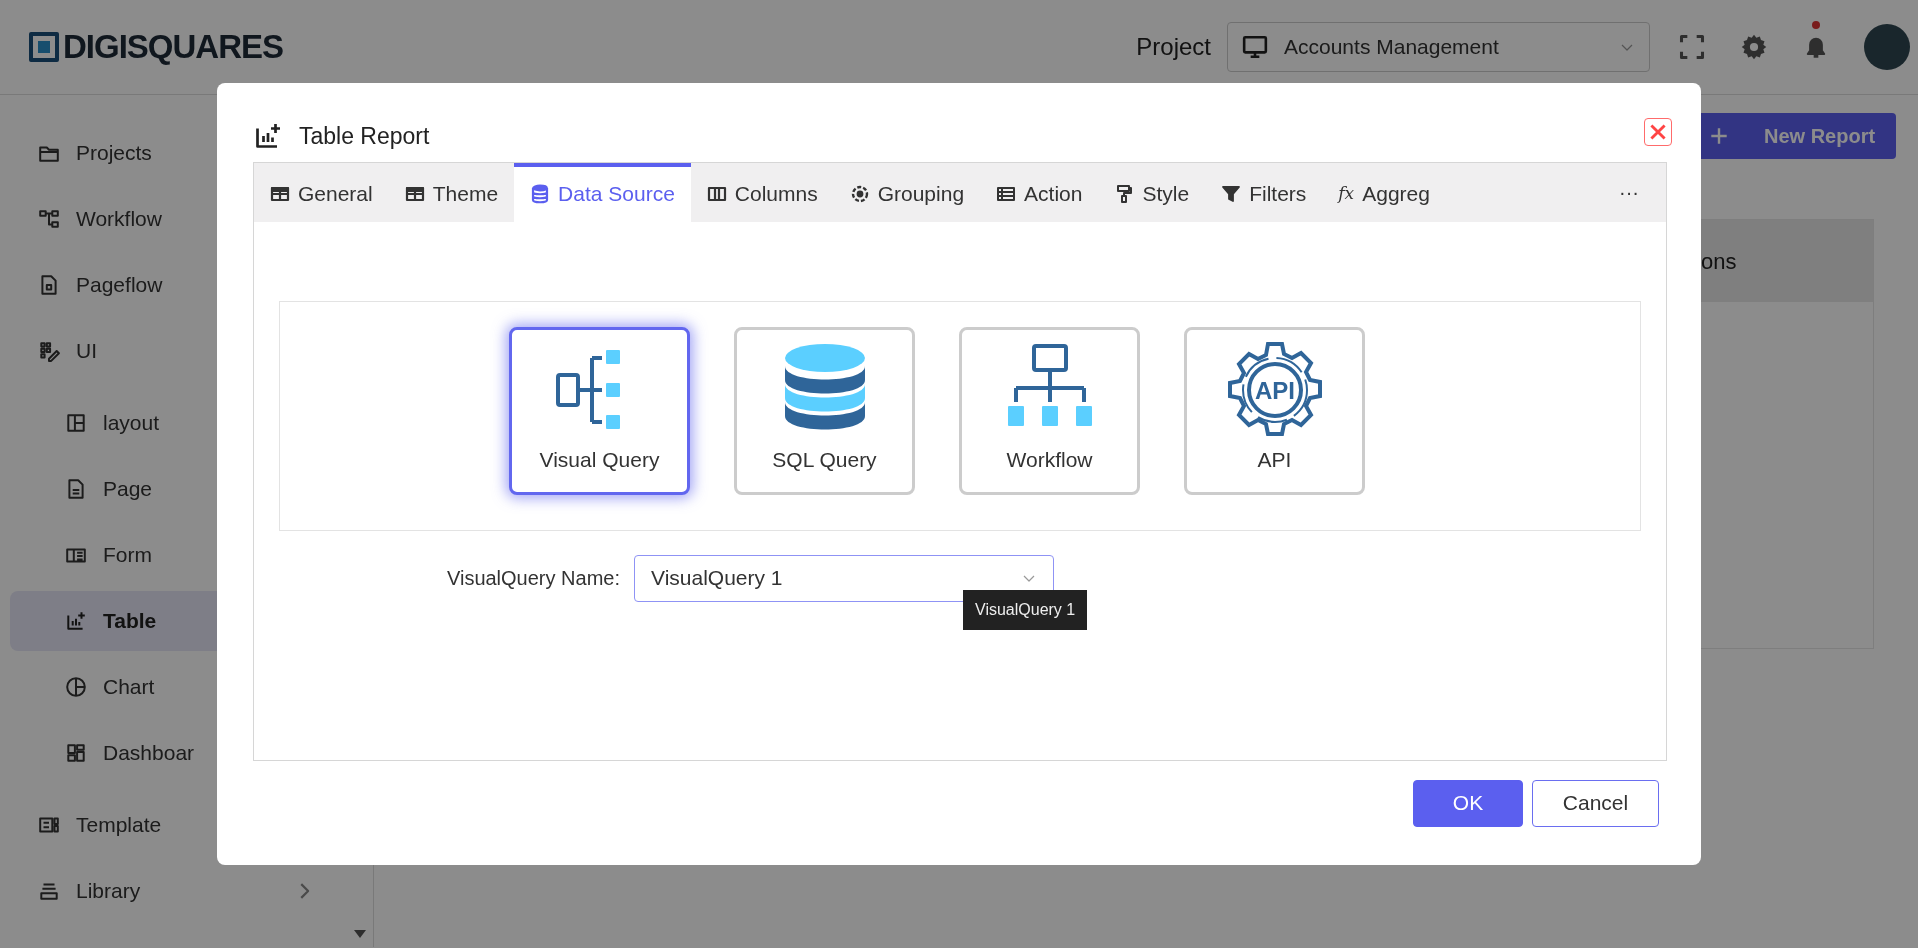  What do you see at coordinates (1719, 261) in the screenshot?
I see `column-heading: ons` at bounding box center [1719, 261].